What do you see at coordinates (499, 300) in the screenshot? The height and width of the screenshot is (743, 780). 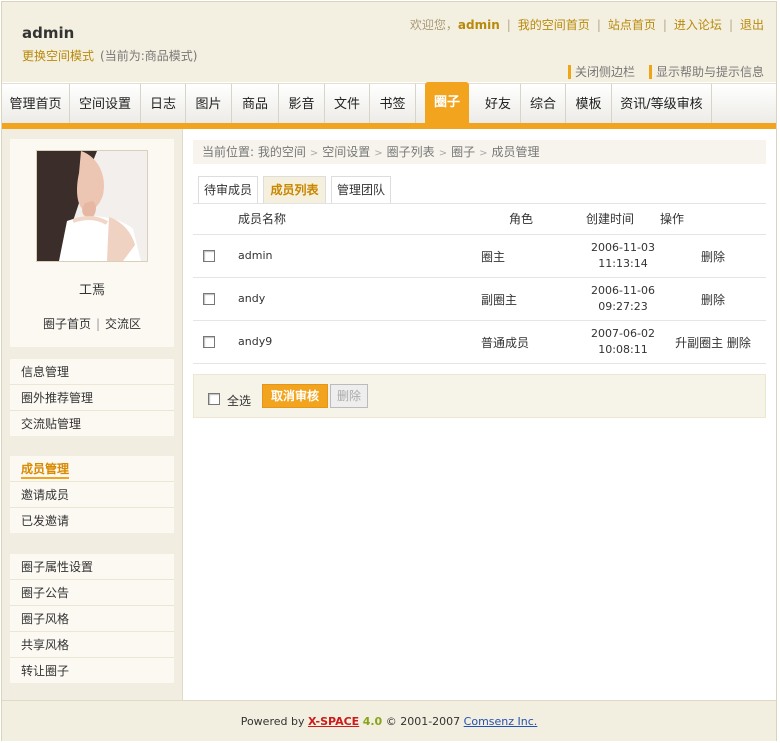 I see `member-role: 副圈主` at bounding box center [499, 300].